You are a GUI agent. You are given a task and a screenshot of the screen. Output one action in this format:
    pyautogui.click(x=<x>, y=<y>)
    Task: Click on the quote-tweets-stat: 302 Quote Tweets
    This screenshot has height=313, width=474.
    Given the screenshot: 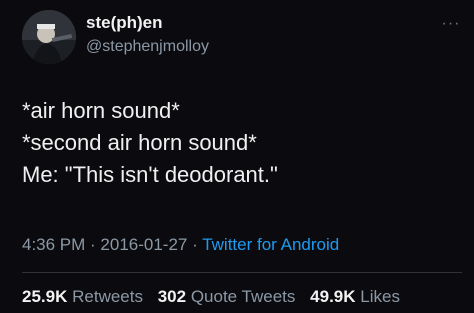 What is the action you would take?
    pyautogui.click(x=227, y=296)
    